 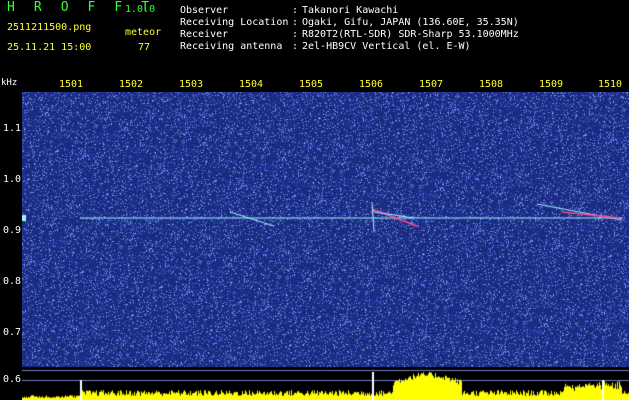 I want to click on x-tick-label: 1508, so click(x=491, y=84).